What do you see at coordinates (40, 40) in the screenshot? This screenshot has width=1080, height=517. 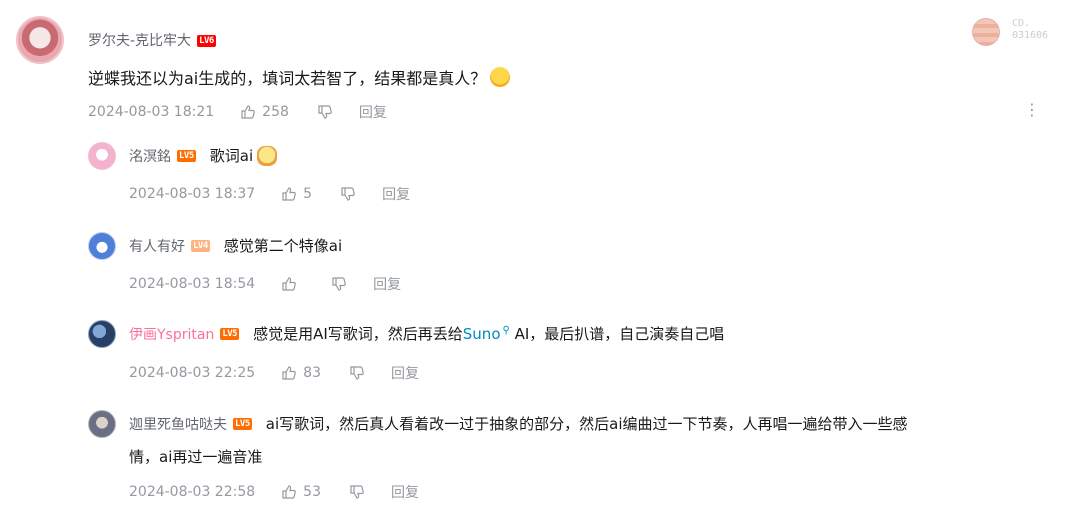 I see `user-avatar` at bounding box center [40, 40].